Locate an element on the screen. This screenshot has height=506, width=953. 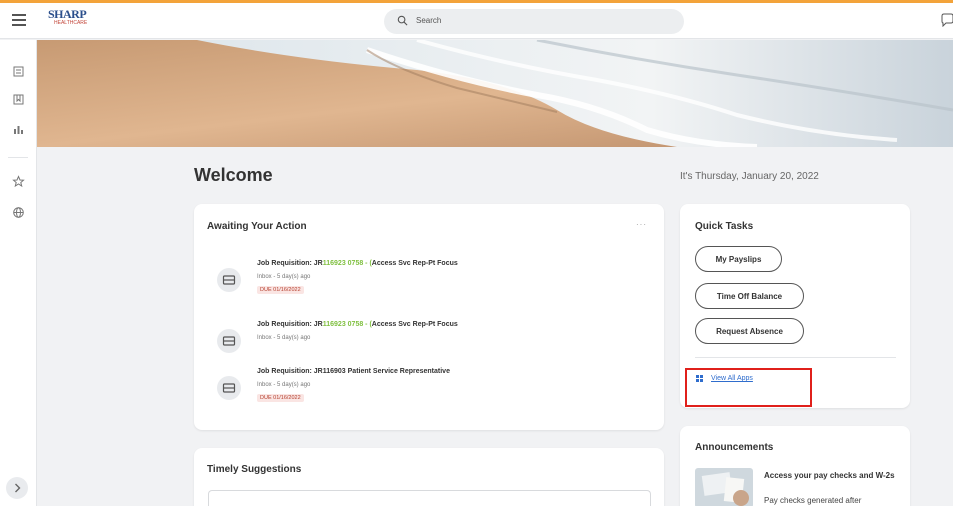
globe-icon is located at coordinates (18, 212).